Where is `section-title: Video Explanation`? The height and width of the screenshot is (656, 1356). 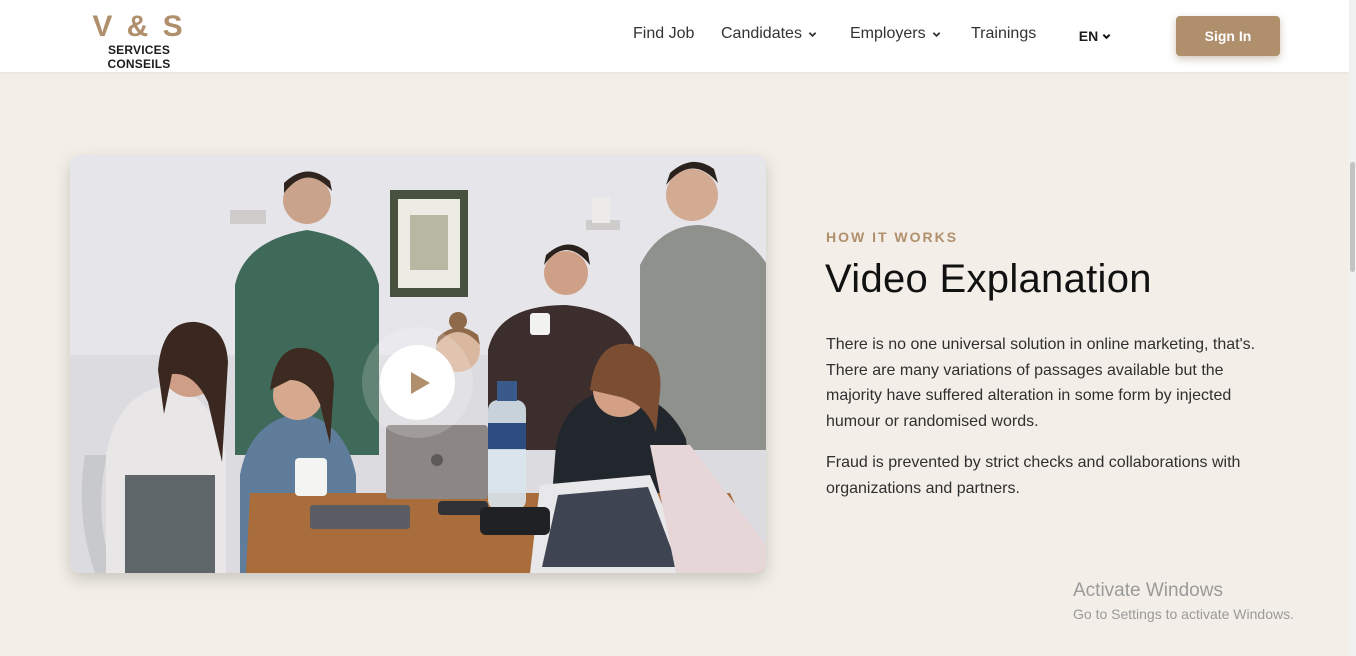 section-title: Video Explanation is located at coordinates (988, 279).